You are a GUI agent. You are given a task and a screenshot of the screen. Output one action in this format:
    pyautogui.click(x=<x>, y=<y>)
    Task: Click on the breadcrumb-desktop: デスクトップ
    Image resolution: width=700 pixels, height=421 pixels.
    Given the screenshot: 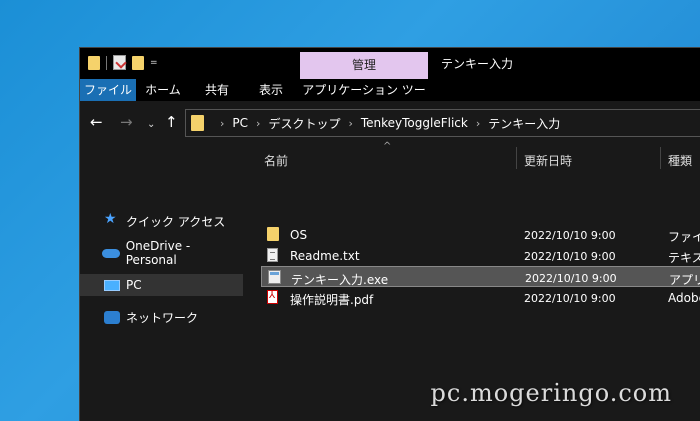 What is the action you would take?
    pyautogui.click(x=304, y=123)
    